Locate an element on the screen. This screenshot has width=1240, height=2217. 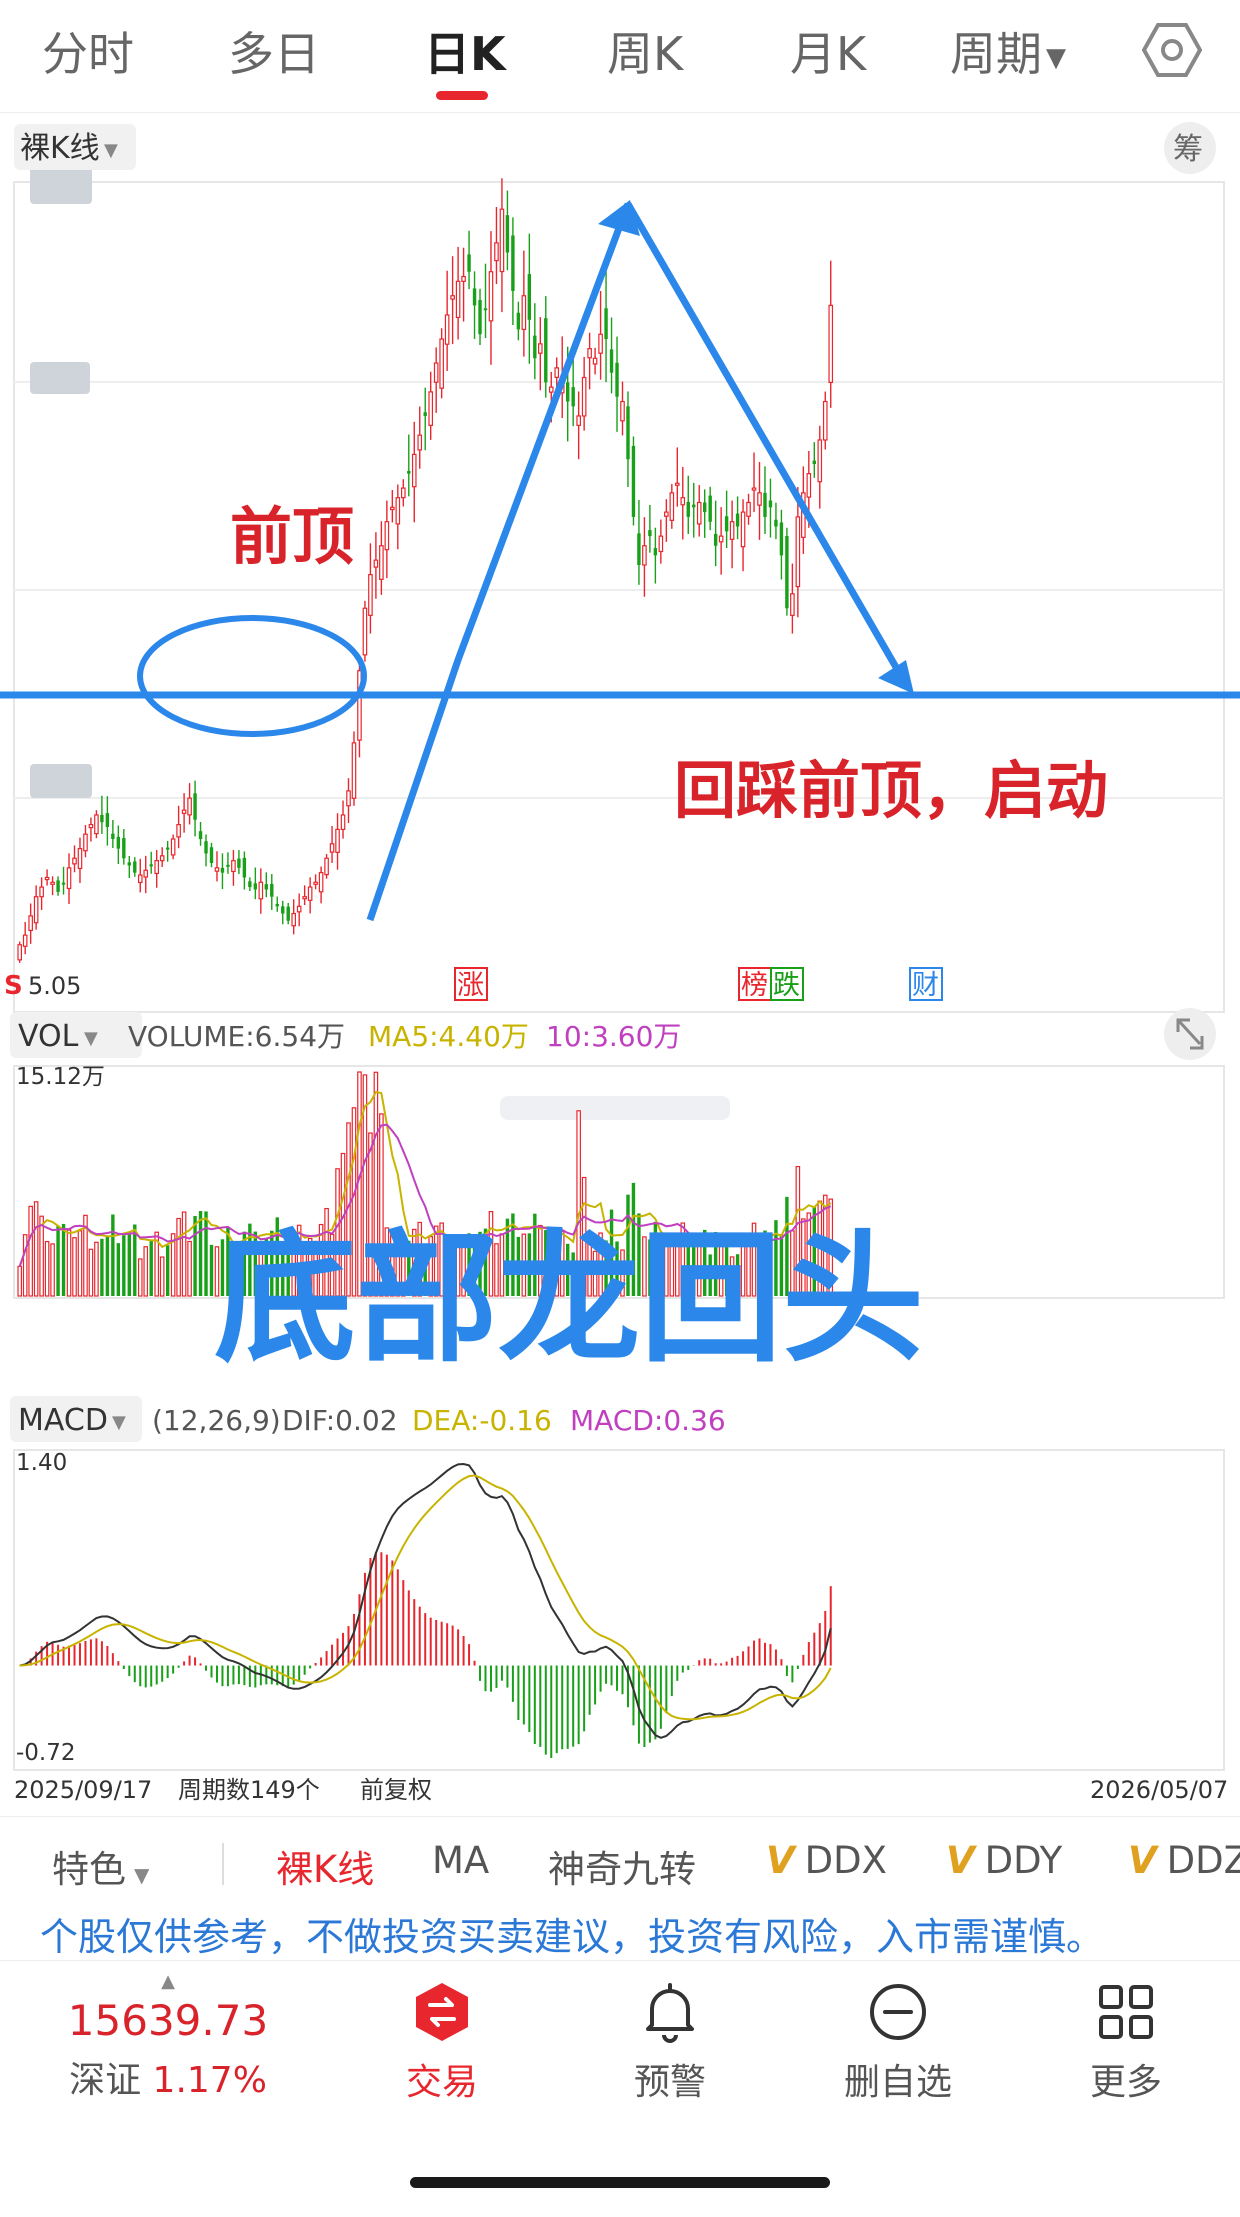
trade-icon is located at coordinates (442, 2012).